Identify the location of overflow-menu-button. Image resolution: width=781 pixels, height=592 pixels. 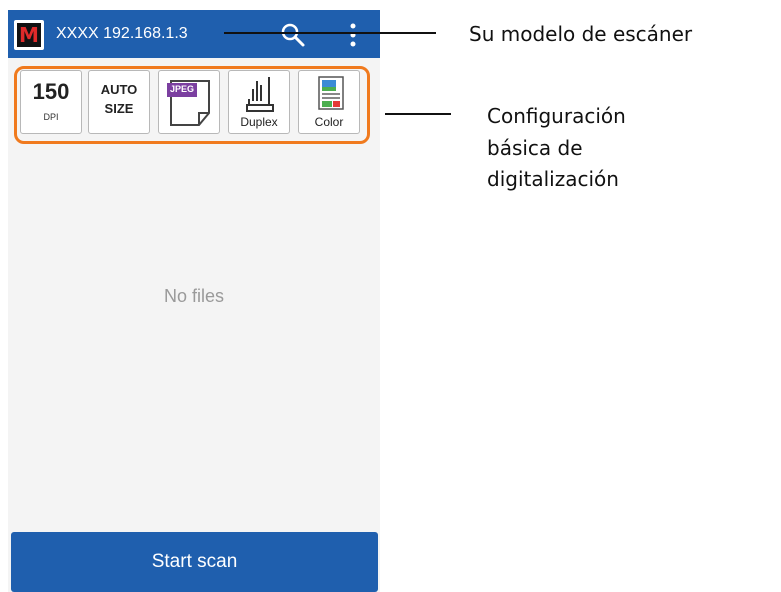
(353, 35).